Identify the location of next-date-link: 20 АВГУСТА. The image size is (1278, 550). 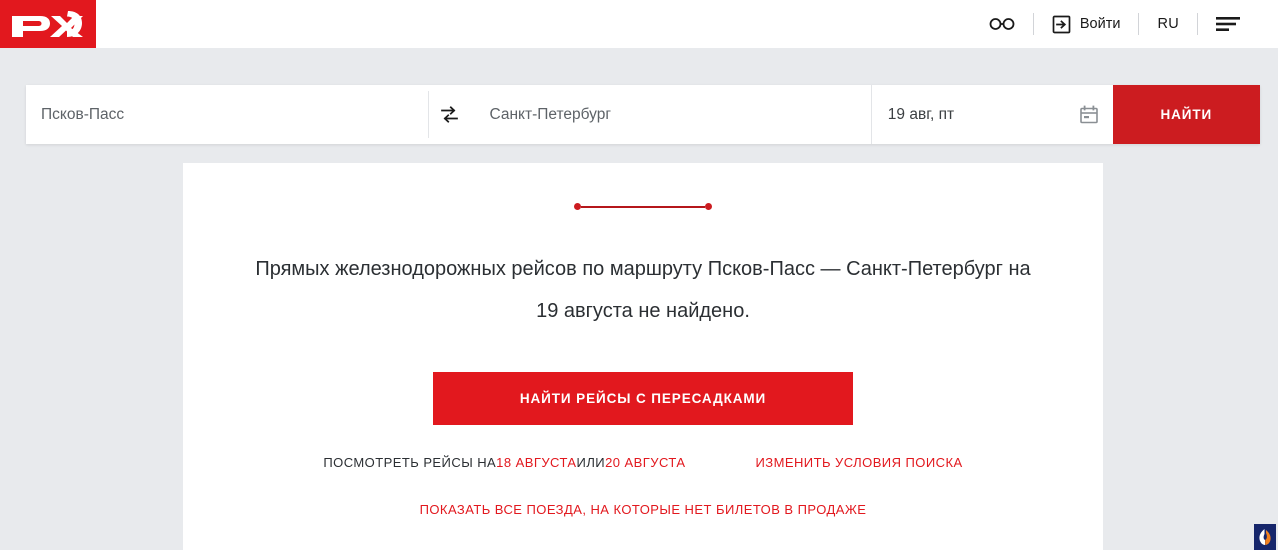
(645, 462).